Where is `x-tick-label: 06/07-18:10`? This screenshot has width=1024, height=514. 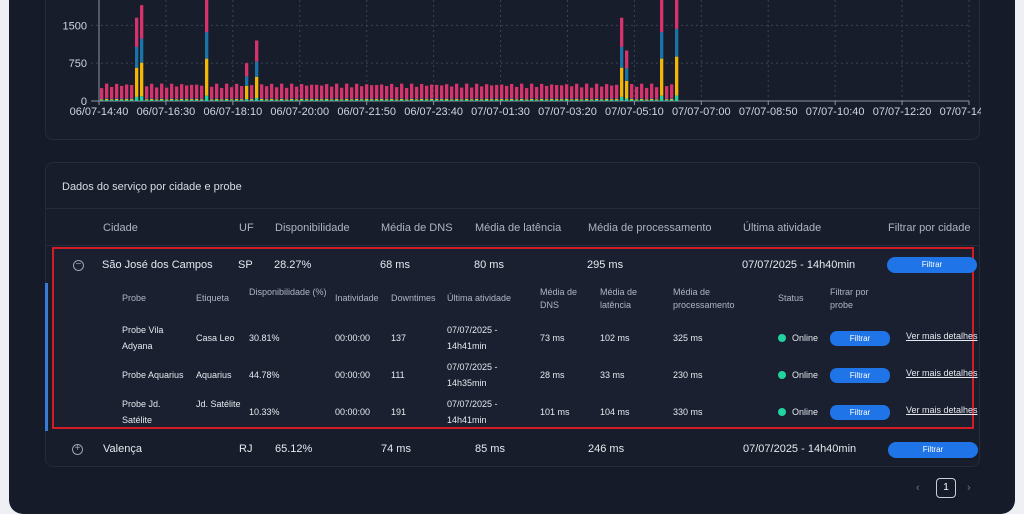 x-tick-label: 06/07-18:10 is located at coordinates (232, 112).